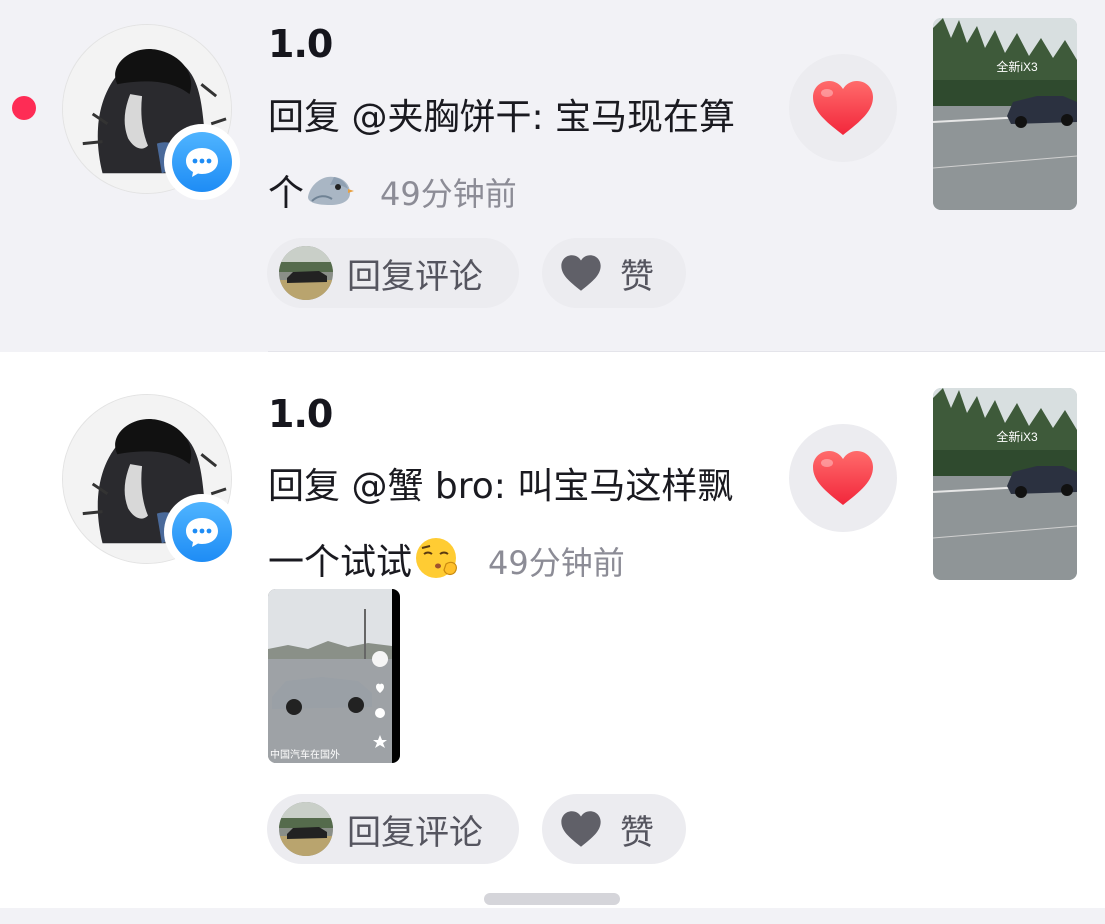 The width and height of the screenshot is (1105, 924). Describe the element at coordinates (24, 108) in the screenshot. I see `unread-dot` at that location.